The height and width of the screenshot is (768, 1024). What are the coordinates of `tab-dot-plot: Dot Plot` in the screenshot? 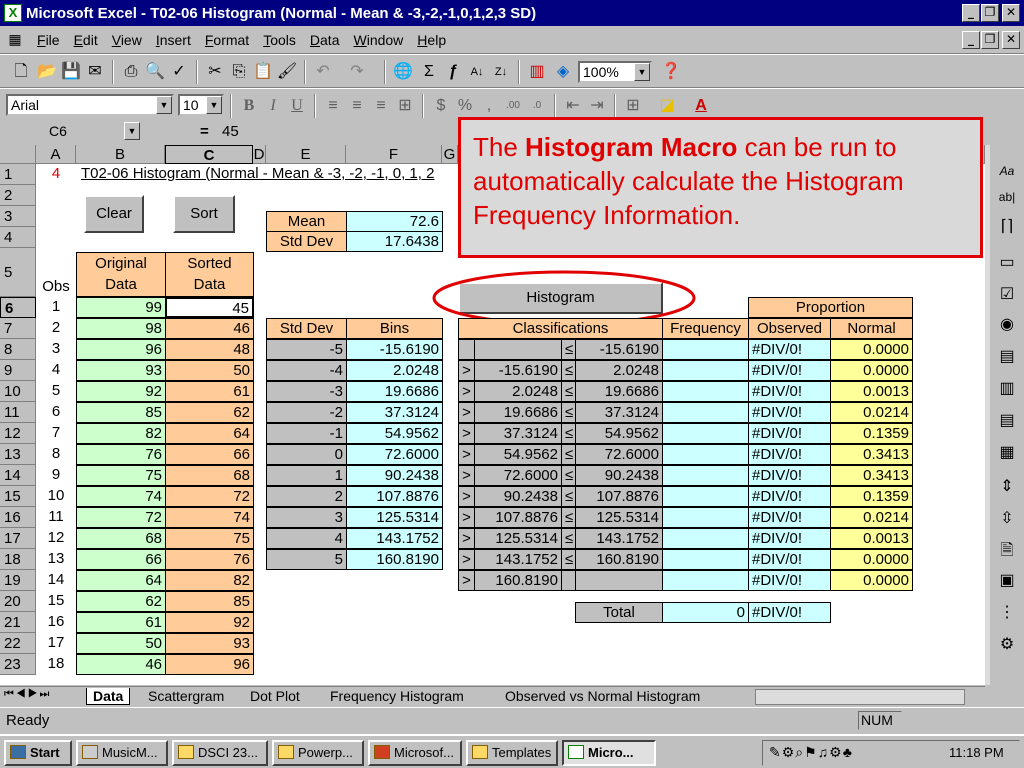 It's located at (275, 696).